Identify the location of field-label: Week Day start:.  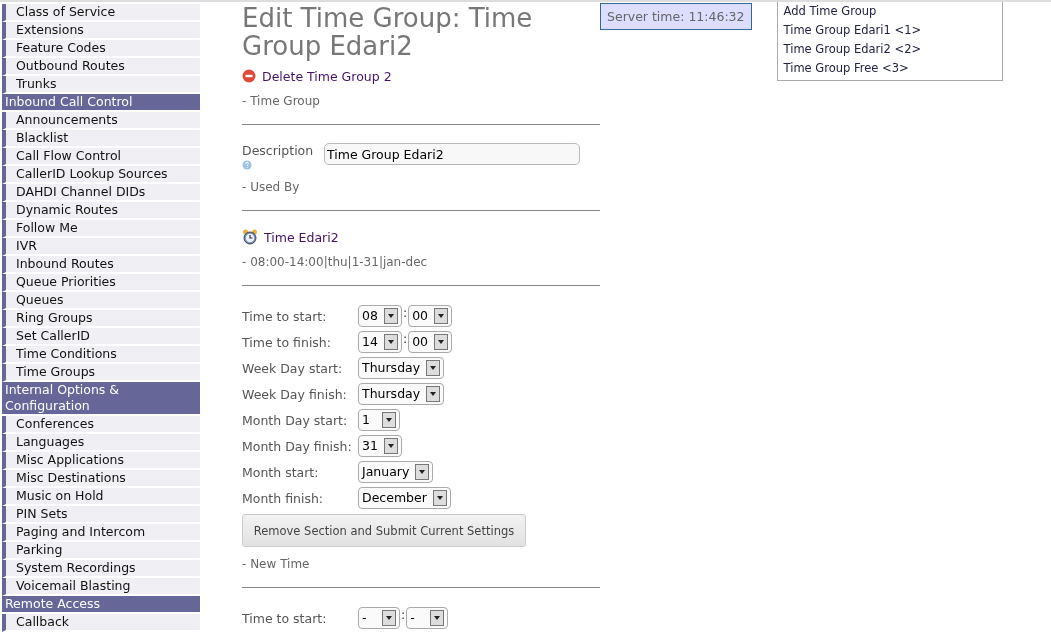
(293, 368).